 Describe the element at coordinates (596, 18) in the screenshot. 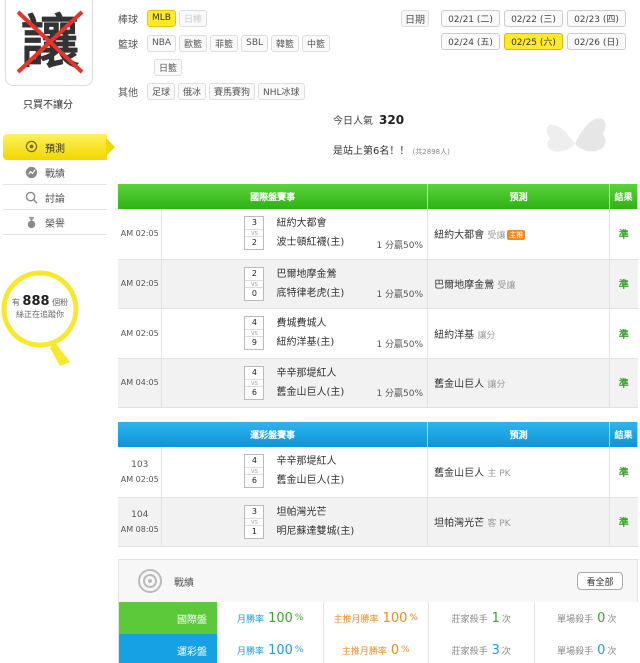

I see `date-chip: 02/23 (四)` at that location.